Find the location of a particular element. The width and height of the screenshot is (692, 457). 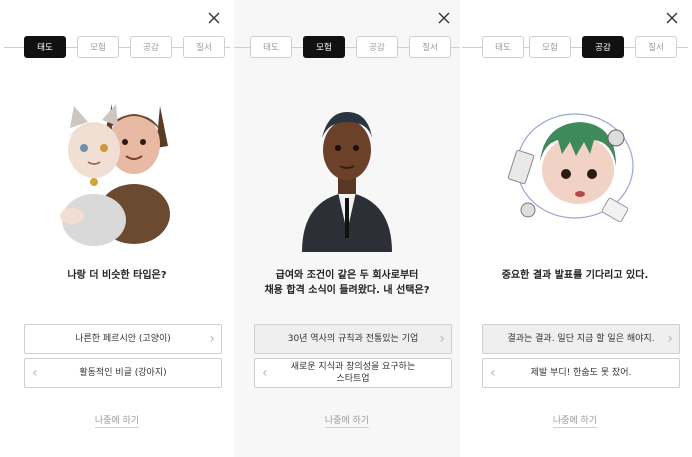

option-traditional-company: 30년 역사의 규칙과 전통있는 기업 › is located at coordinates (353, 339).